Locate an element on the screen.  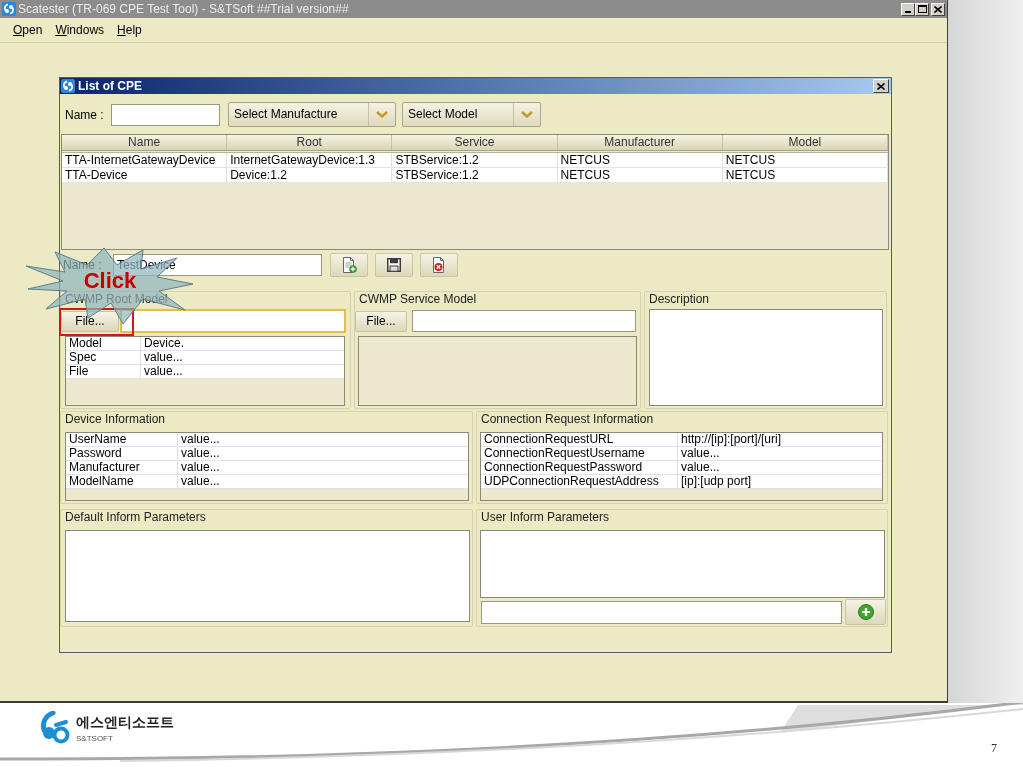
model-dropdown: Select Model is located at coordinates (471, 114).